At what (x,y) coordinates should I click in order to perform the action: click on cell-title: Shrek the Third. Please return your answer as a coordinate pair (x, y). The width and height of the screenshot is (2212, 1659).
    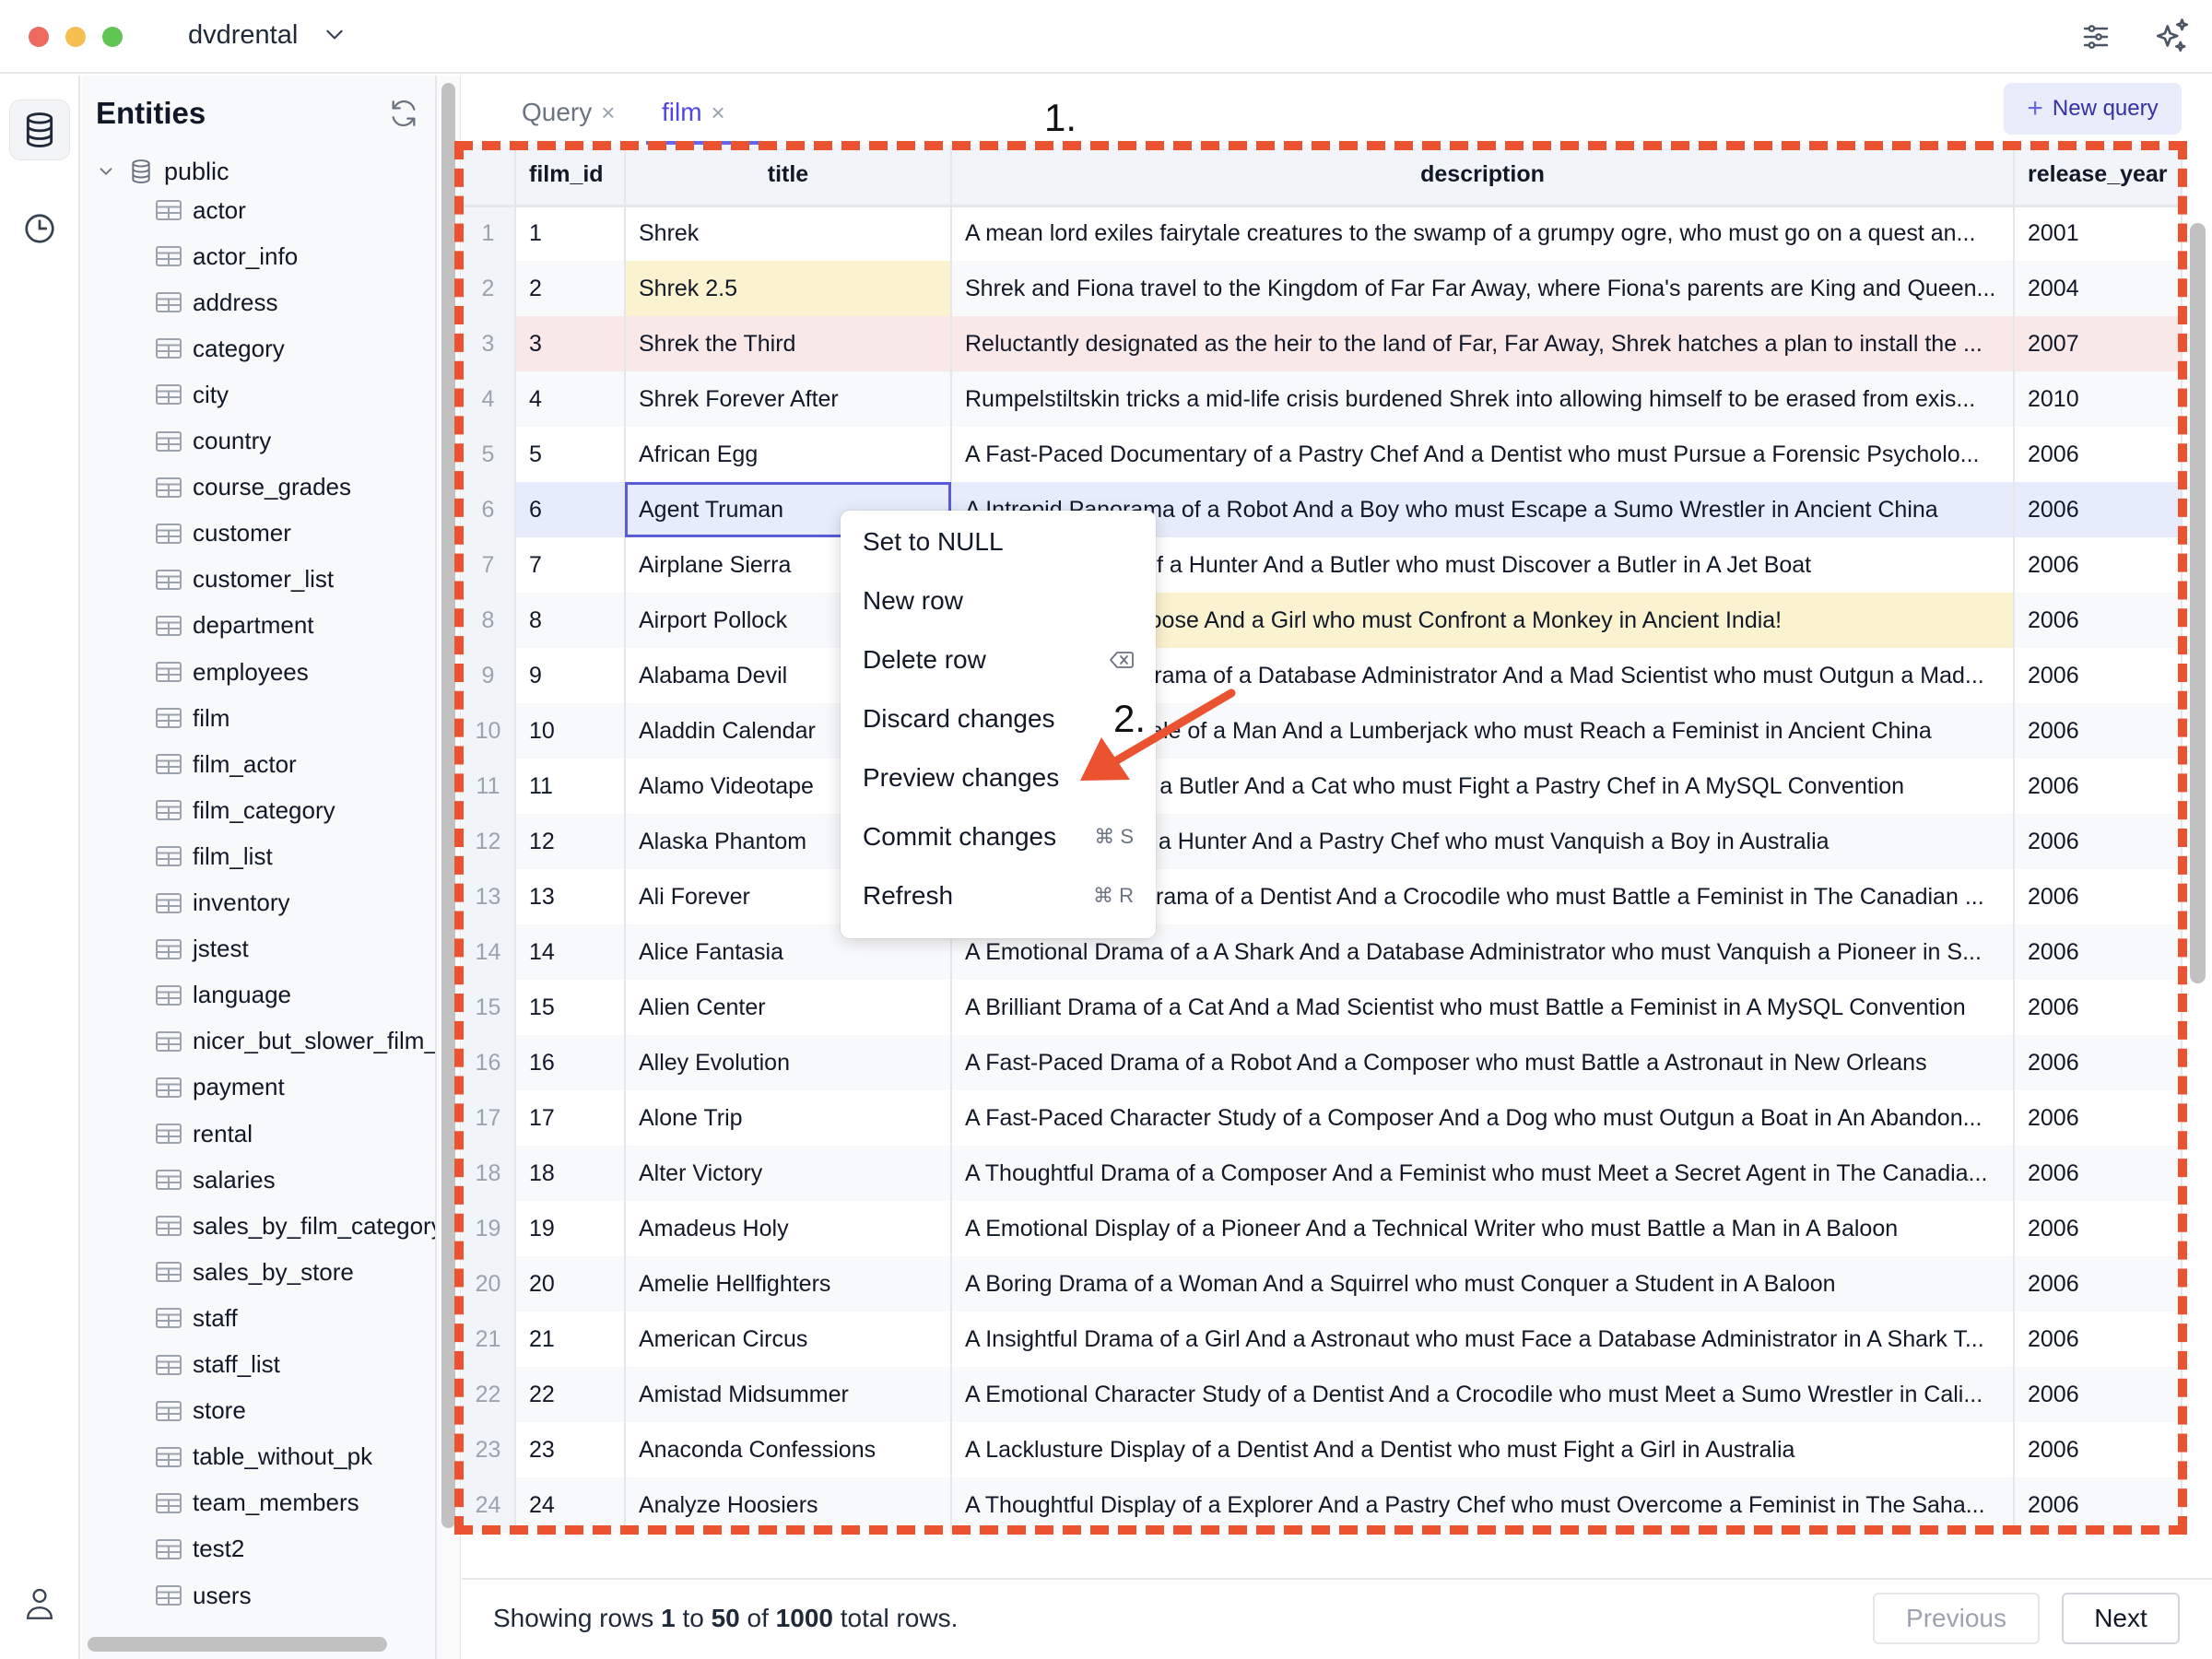
    Looking at the image, I should click on (788, 343).